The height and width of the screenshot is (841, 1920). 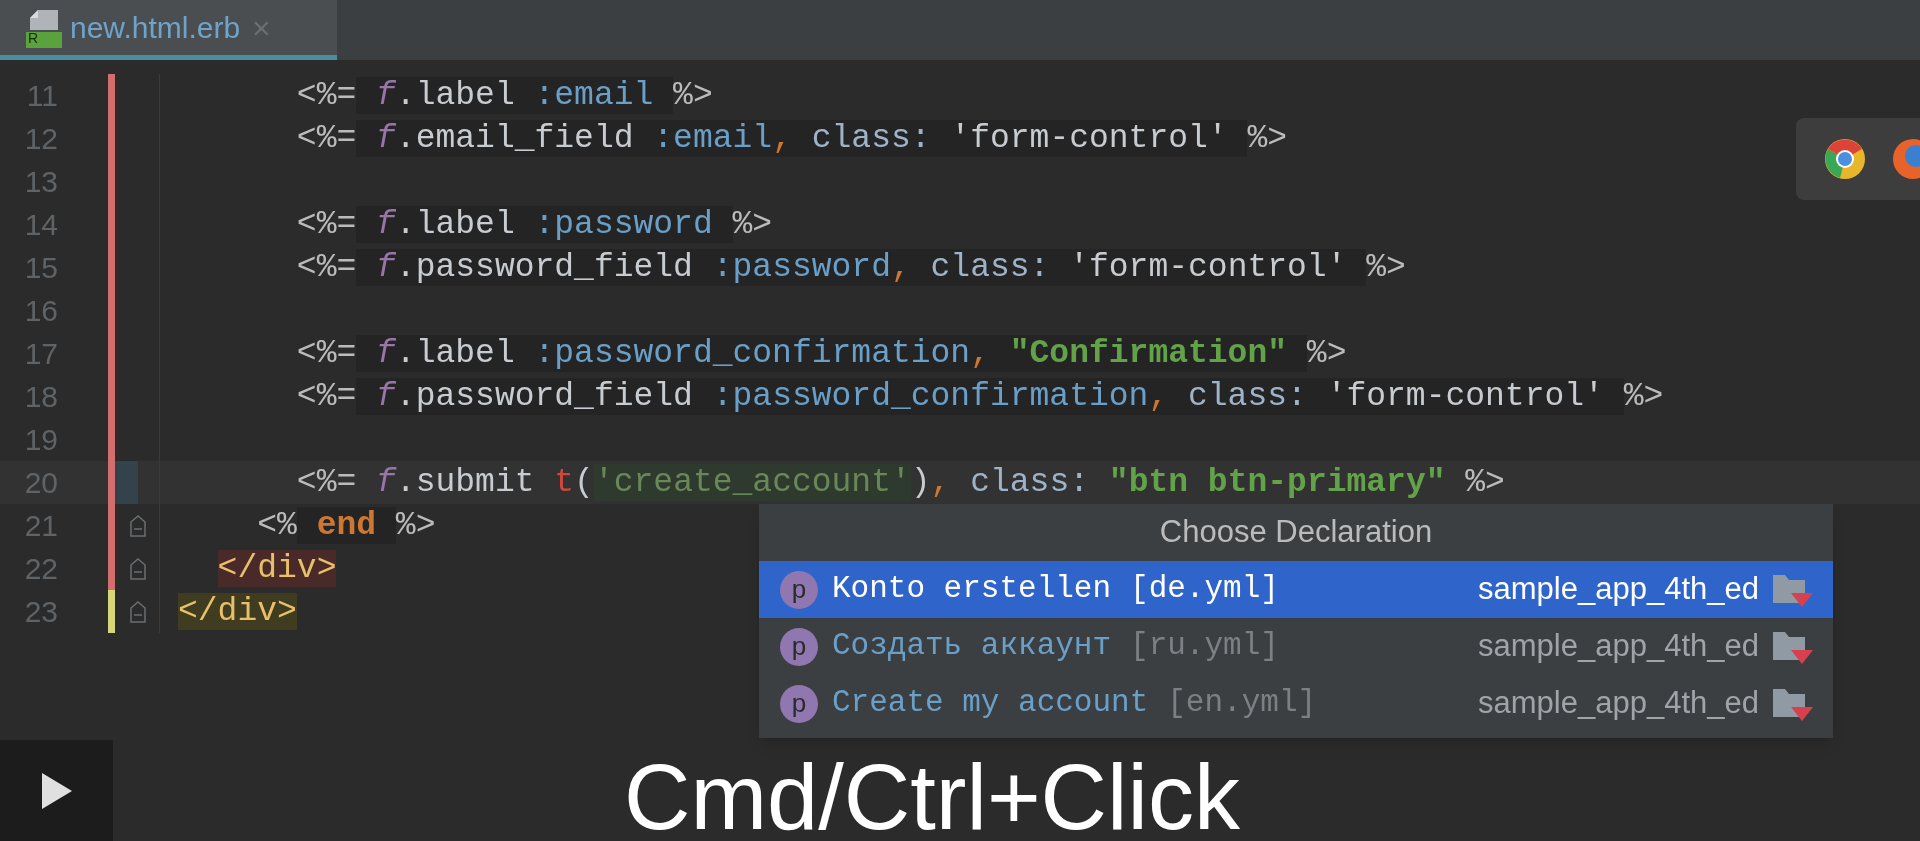 What do you see at coordinates (990, 703) in the screenshot?
I see `item-name: Create my account` at bounding box center [990, 703].